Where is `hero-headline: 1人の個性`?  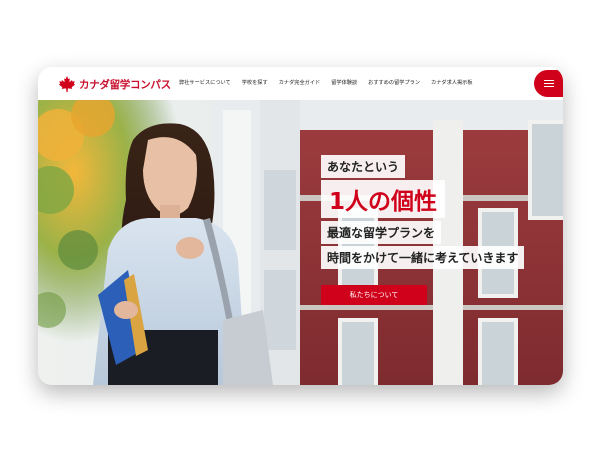
hero-headline: 1人の個性 is located at coordinates (383, 199).